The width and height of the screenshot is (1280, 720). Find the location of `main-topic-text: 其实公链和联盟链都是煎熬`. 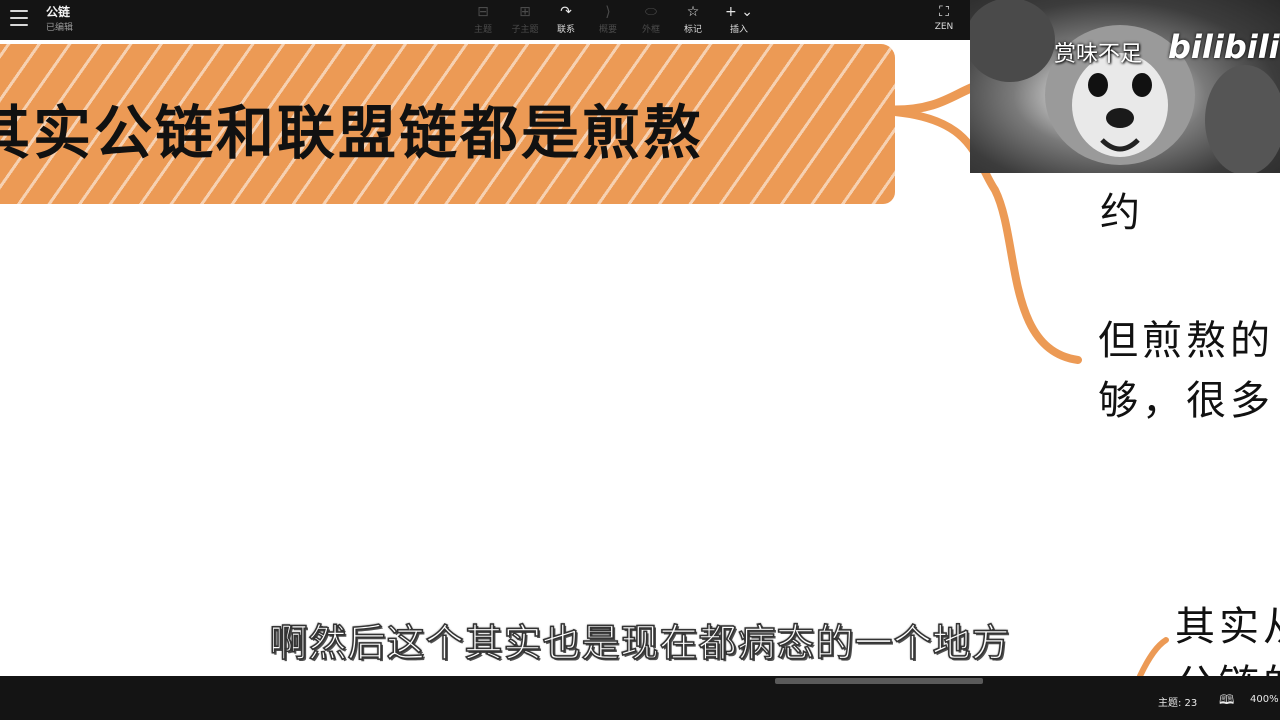

main-topic-text: 其实公链和联盟链都是煎熬 is located at coordinates (352, 133).